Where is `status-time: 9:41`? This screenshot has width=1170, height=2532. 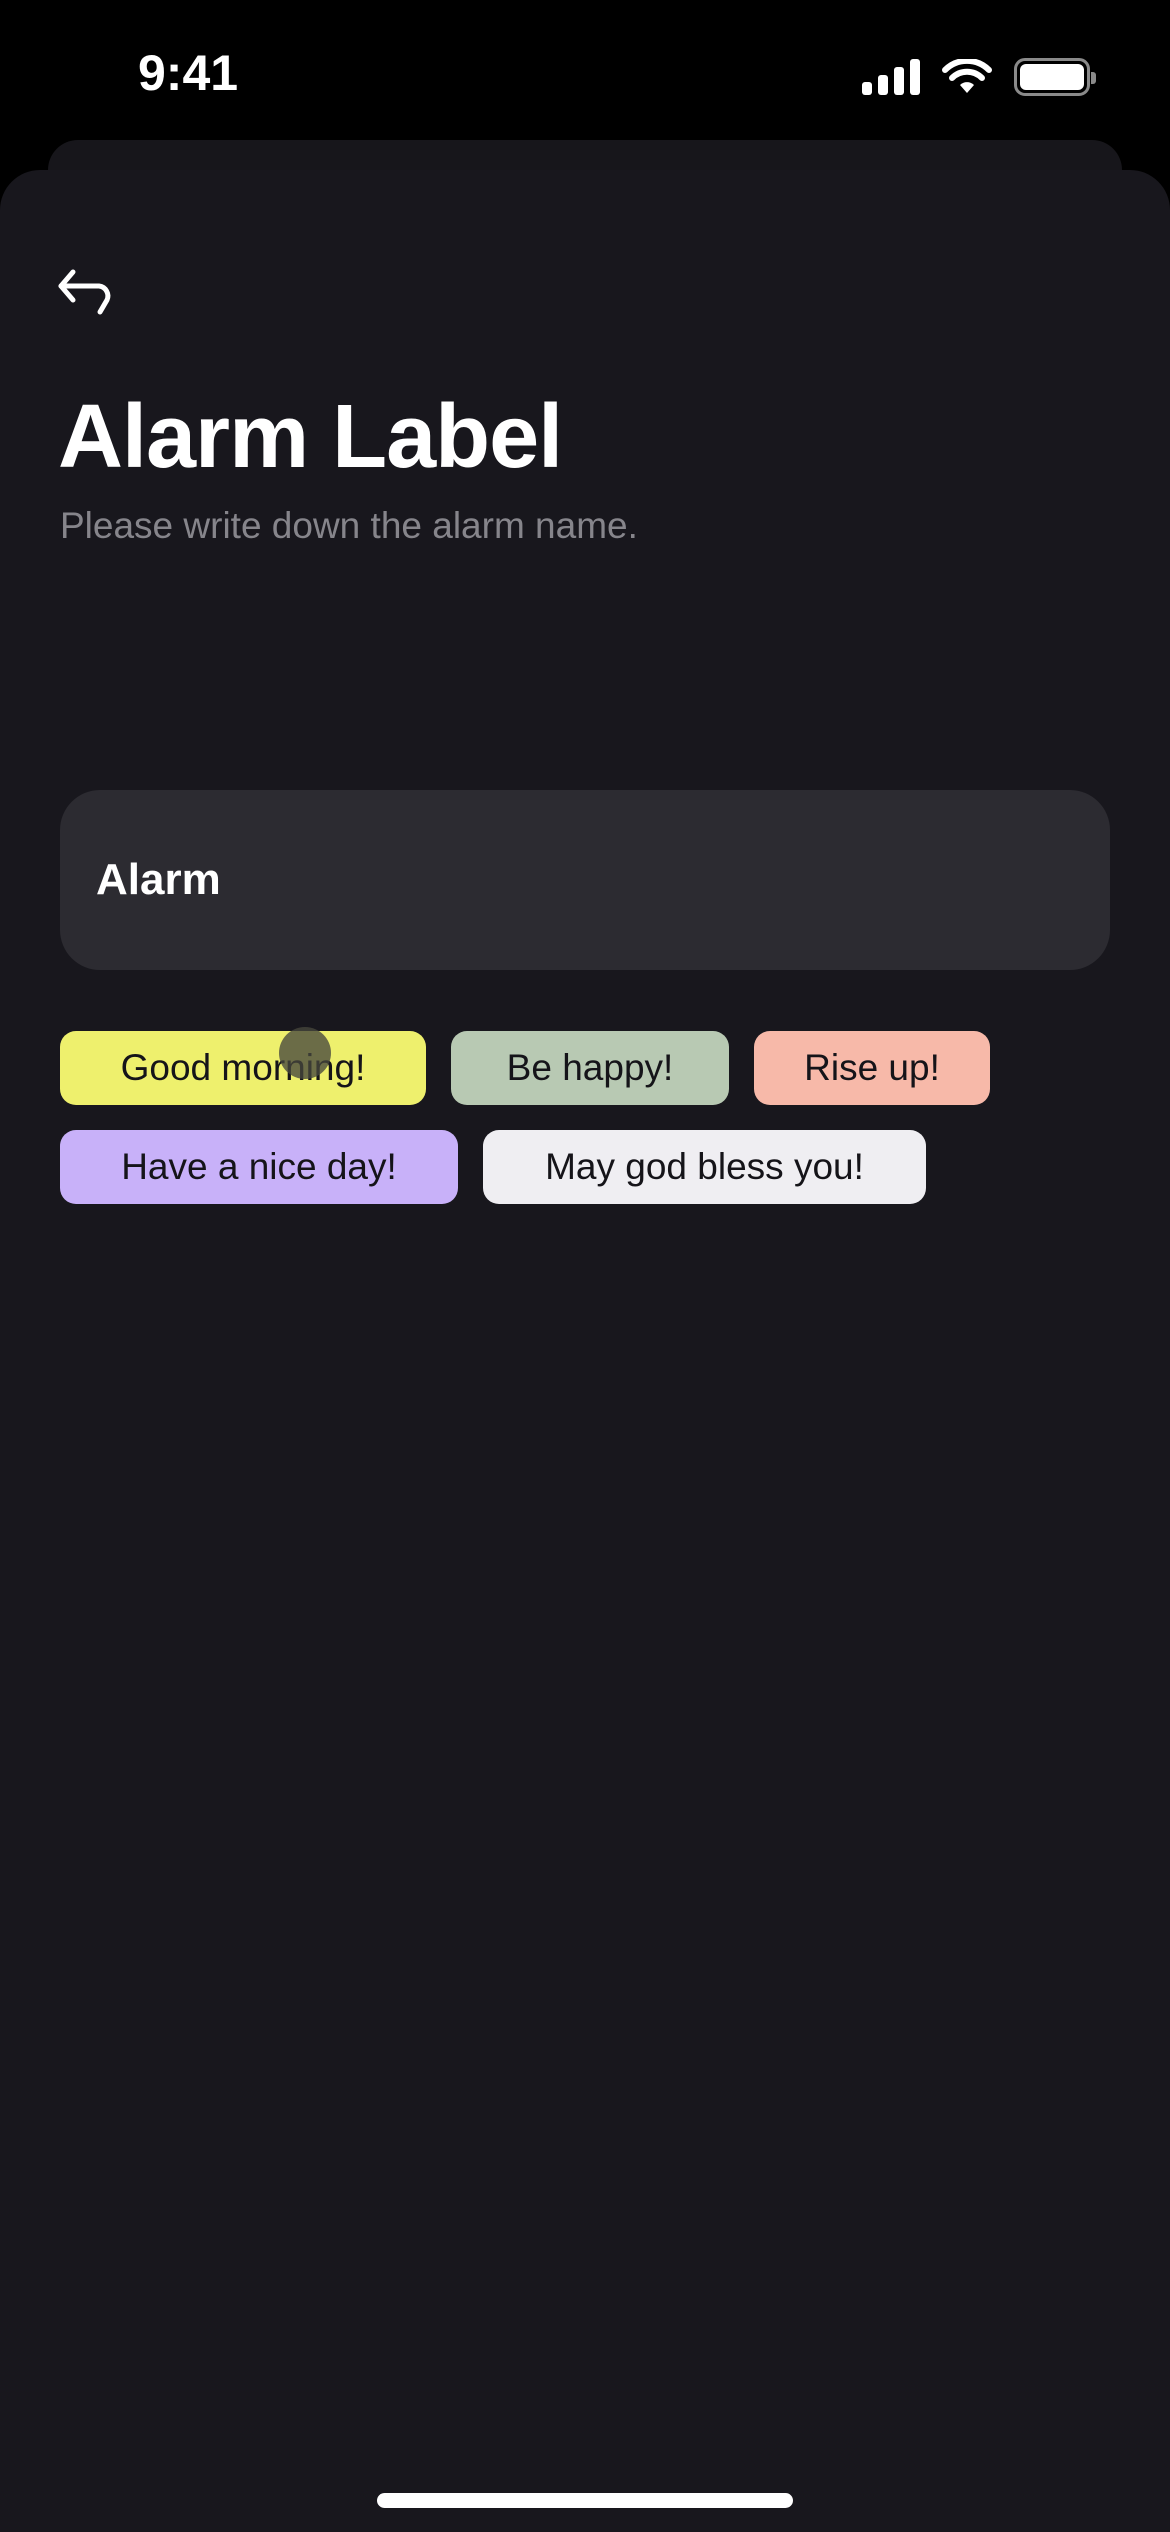 status-time: 9:41 is located at coordinates (188, 73).